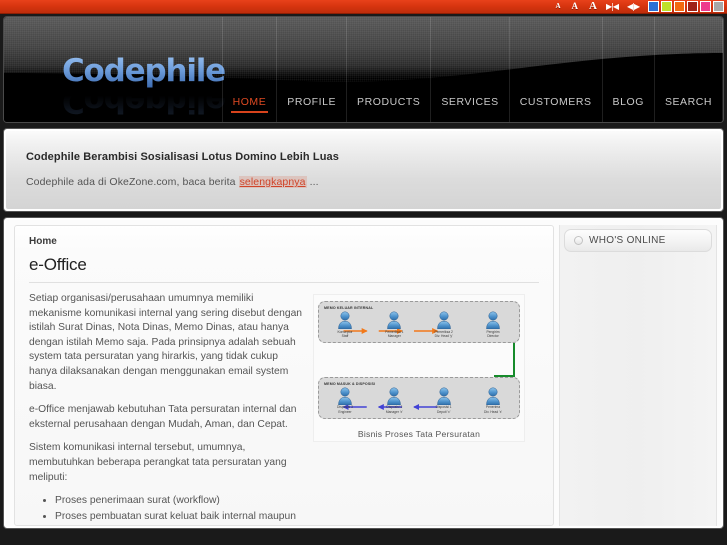  What do you see at coordinates (705, 6) in the screenshot?
I see `theme-color-pink` at bounding box center [705, 6].